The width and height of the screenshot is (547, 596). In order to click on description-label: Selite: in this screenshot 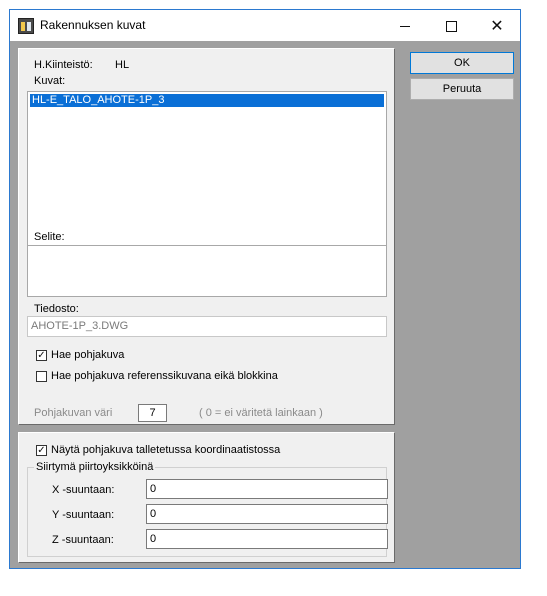, I will do `click(49, 237)`.